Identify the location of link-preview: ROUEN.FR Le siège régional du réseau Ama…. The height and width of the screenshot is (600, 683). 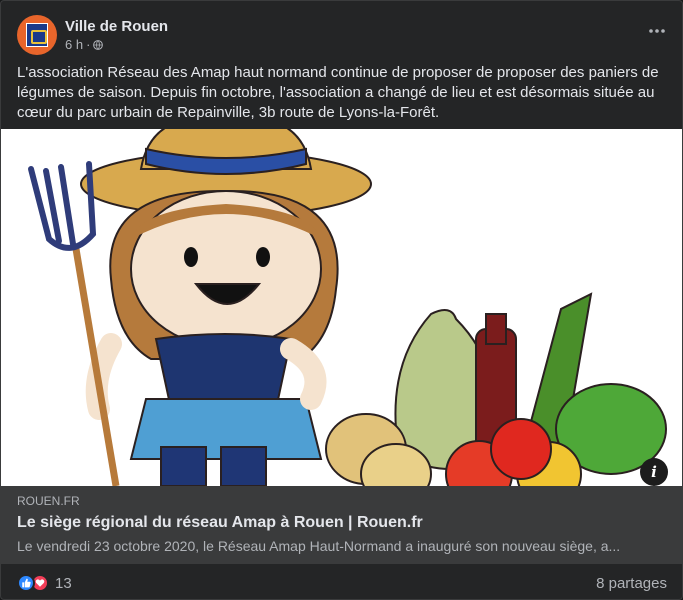
(341, 525).